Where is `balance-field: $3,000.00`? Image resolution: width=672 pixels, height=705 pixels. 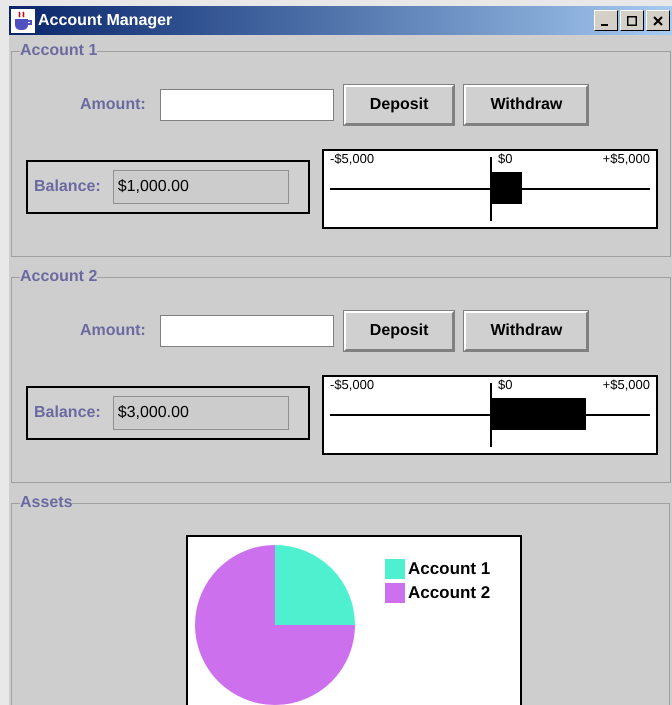 balance-field: $3,000.00 is located at coordinates (200, 413).